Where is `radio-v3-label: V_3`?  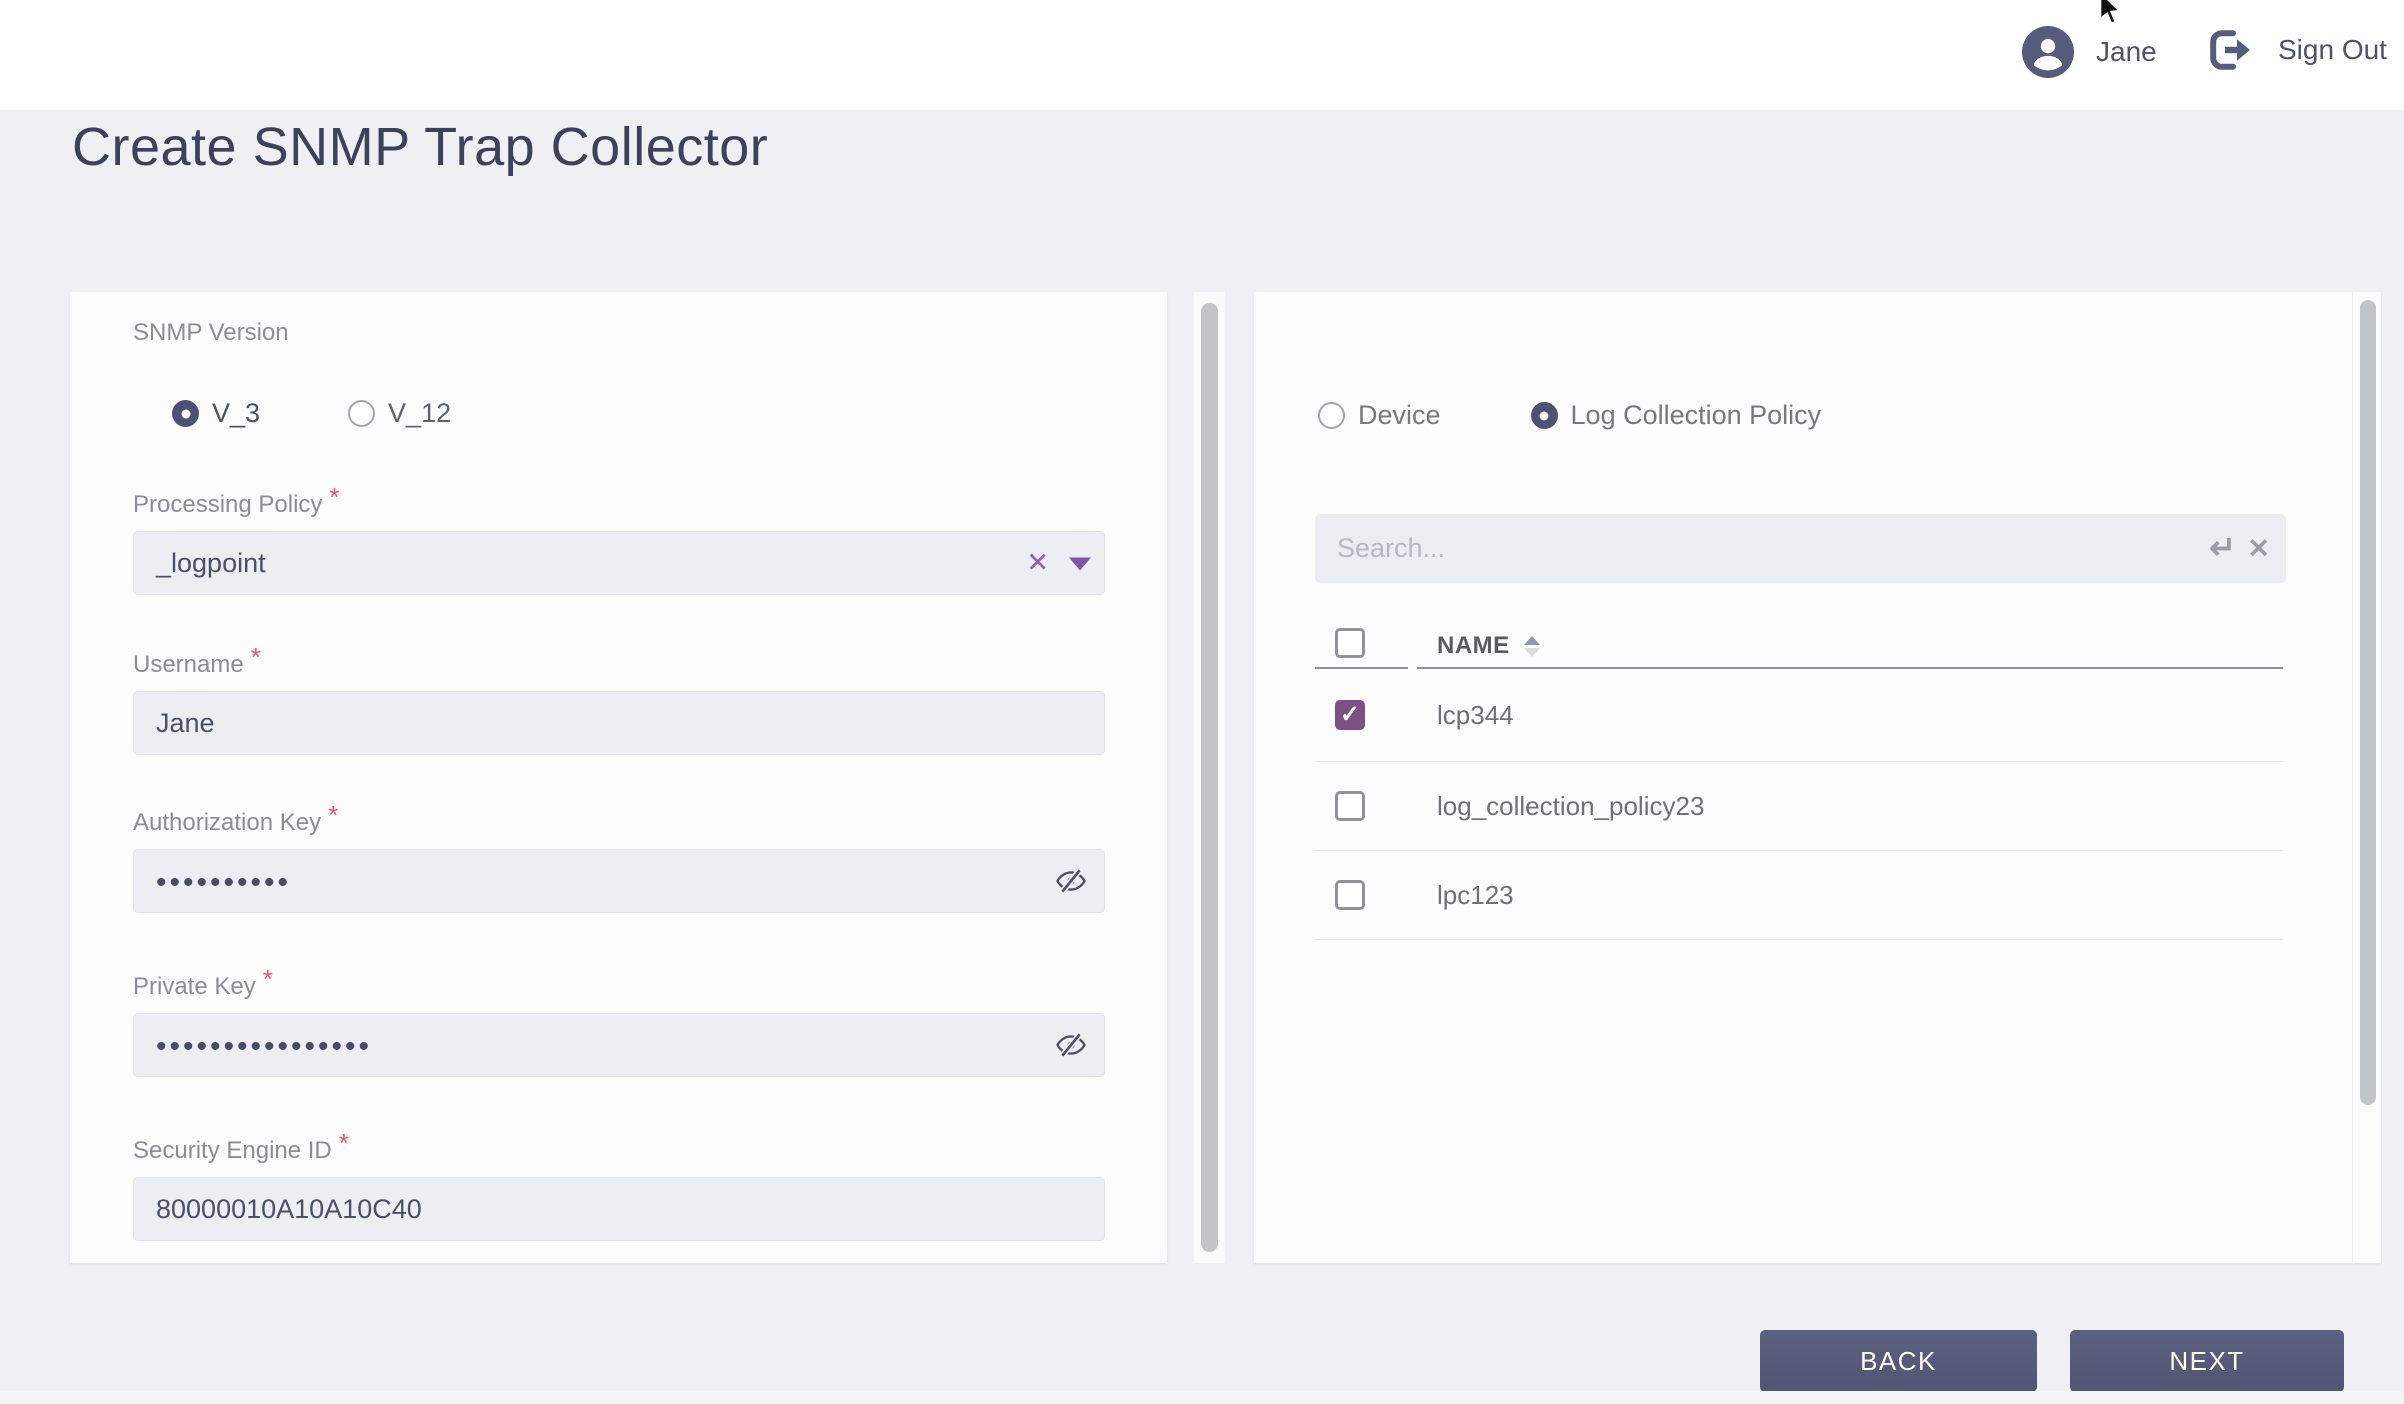 radio-v3-label: V_3 is located at coordinates (236, 413).